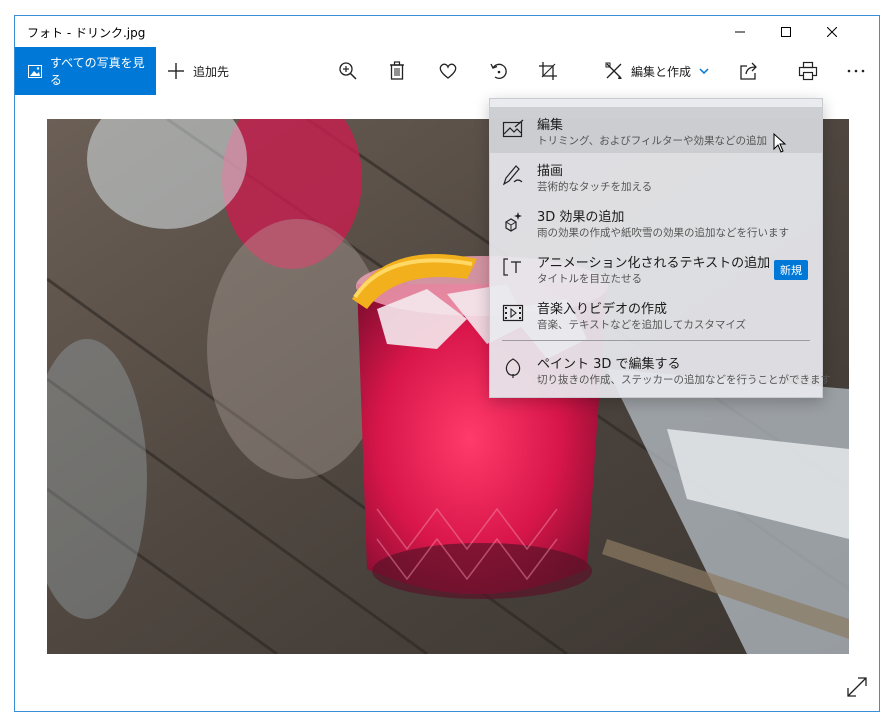 This screenshot has height=728, width=896. What do you see at coordinates (791, 270) in the screenshot?
I see `new-badge: 新規` at bounding box center [791, 270].